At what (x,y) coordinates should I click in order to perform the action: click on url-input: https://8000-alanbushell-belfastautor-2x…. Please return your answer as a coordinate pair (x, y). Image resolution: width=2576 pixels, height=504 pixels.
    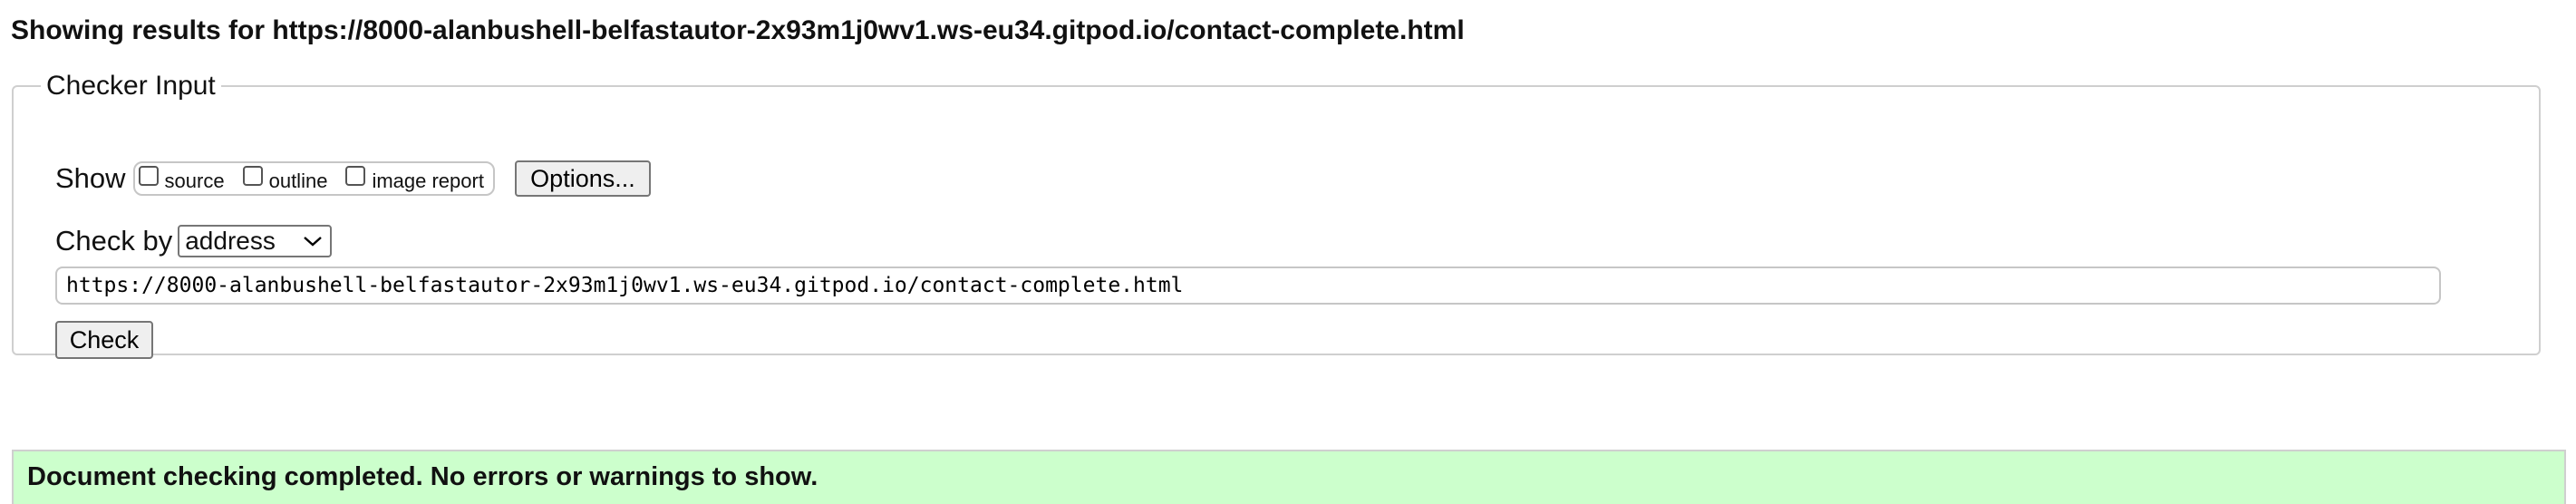
    Looking at the image, I should click on (1248, 286).